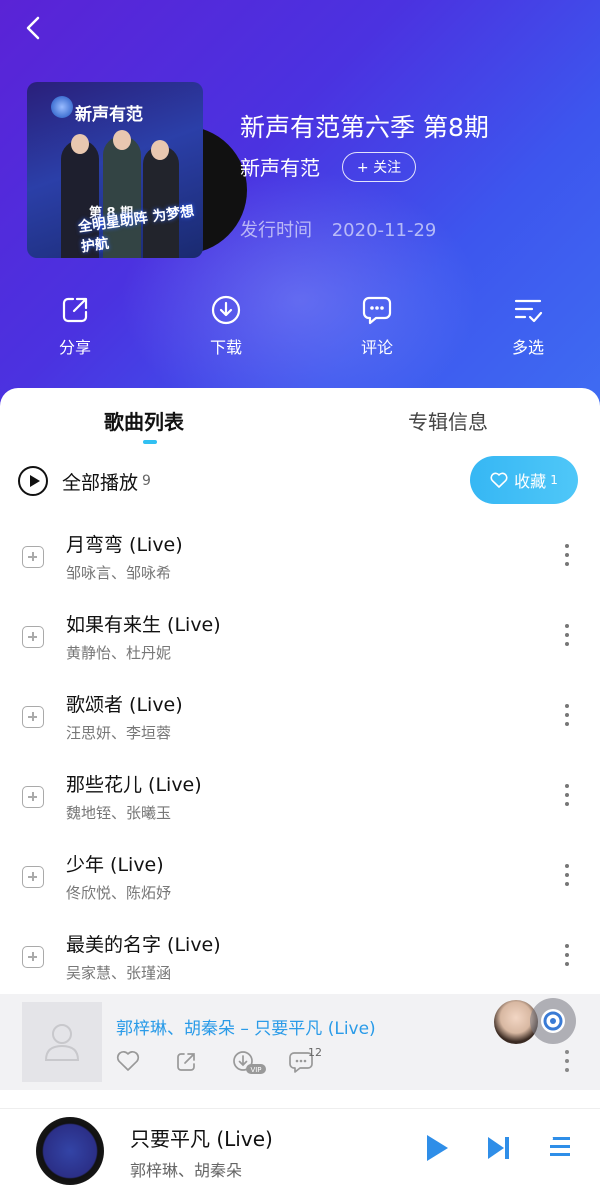 The image size is (600, 1198). I want to click on song-row: 月弯弯 (Live) 邹咏言、邹咏希, so click(300, 560).